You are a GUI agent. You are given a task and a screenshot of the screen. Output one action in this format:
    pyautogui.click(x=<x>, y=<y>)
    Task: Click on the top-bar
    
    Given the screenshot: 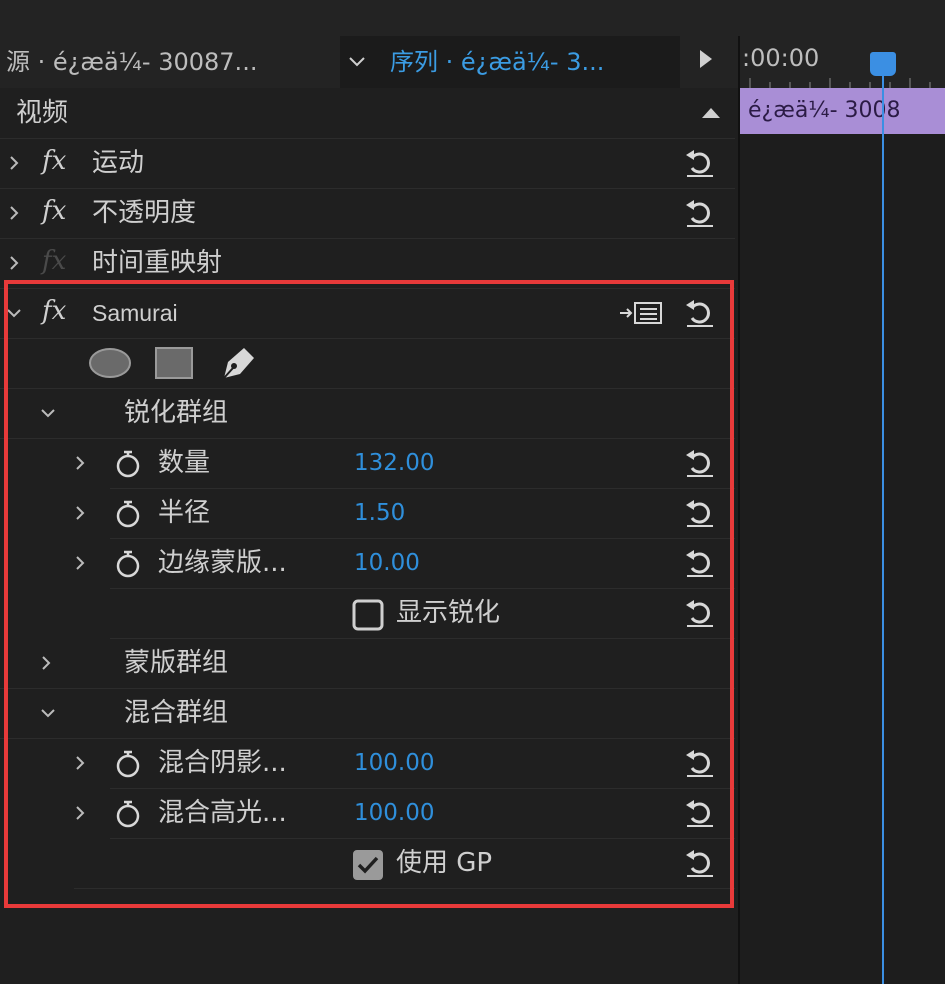 What is the action you would take?
    pyautogui.click(x=472, y=18)
    